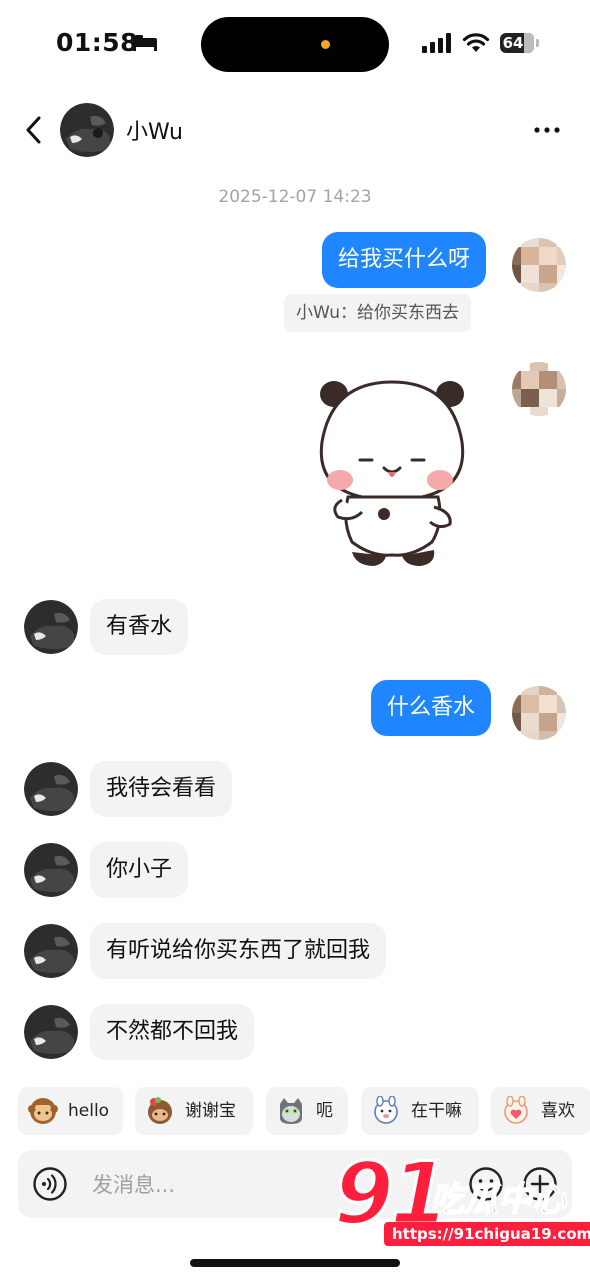 Image resolution: width=590 pixels, height=1280 pixels. What do you see at coordinates (325, 44) in the screenshot?
I see `privacy-indicator-dot` at bounding box center [325, 44].